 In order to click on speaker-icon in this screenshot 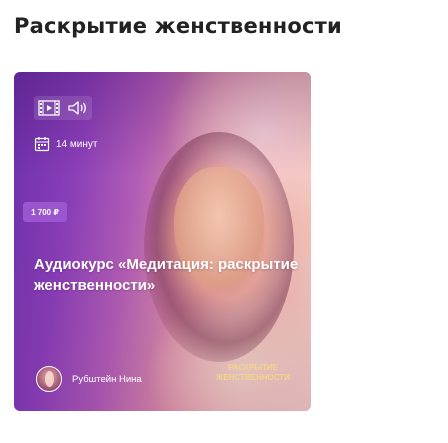, I will do `click(77, 108)`.